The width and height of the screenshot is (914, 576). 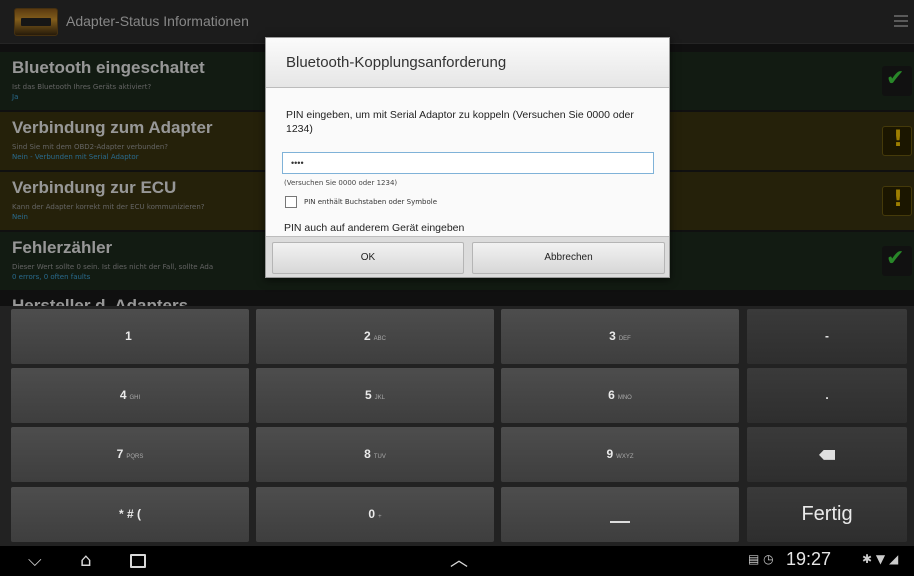 I want to click on notification-icons: ▤ ◷, so click(x=761, y=559).